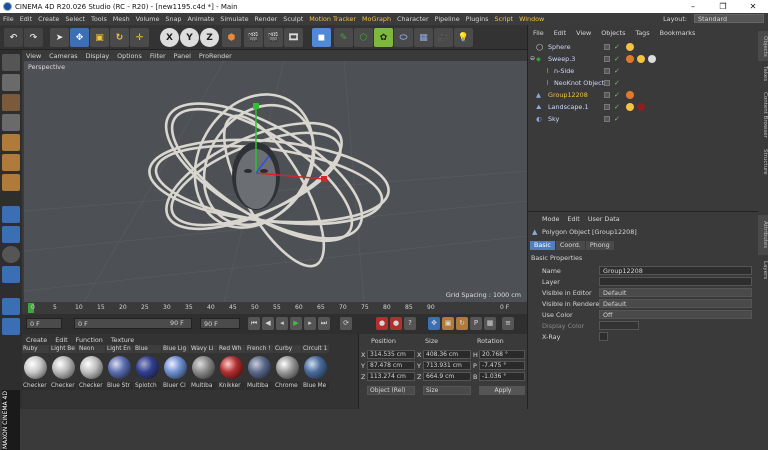 This screenshot has width=768, height=450. What do you see at coordinates (476, 323) in the screenshot?
I see `key-parameter-icon: P` at bounding box center [476, 323].